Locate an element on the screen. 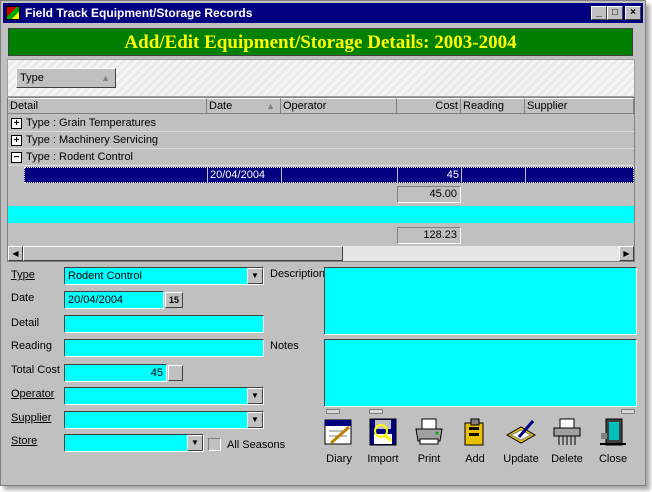 The height and width of the screenshot is (492, 652). column-header-date-label: Date is located at coordinates (221, 106).